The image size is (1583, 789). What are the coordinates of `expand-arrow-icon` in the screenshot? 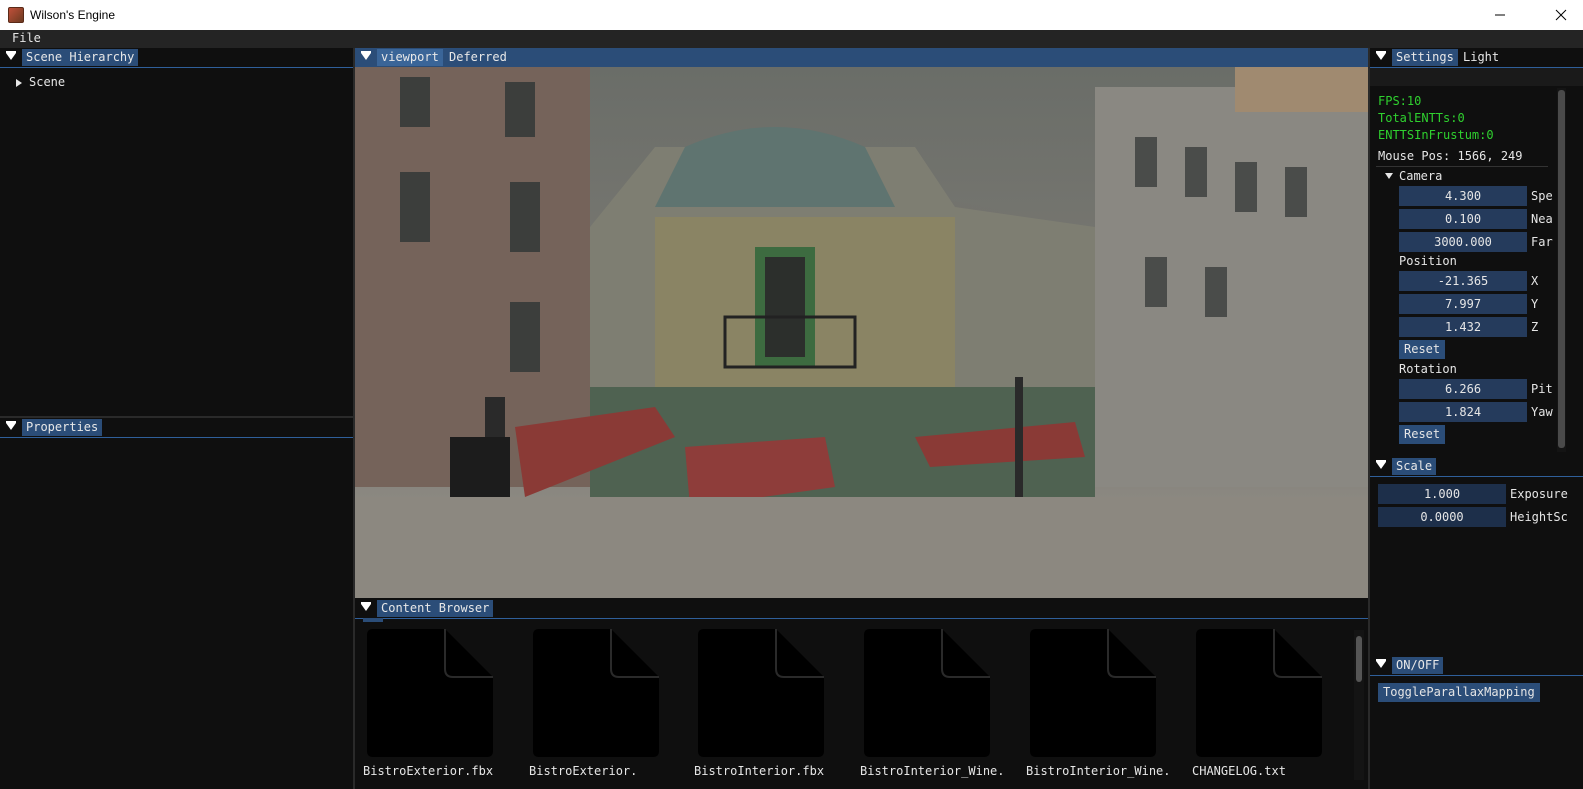 It's located at (19, 83).